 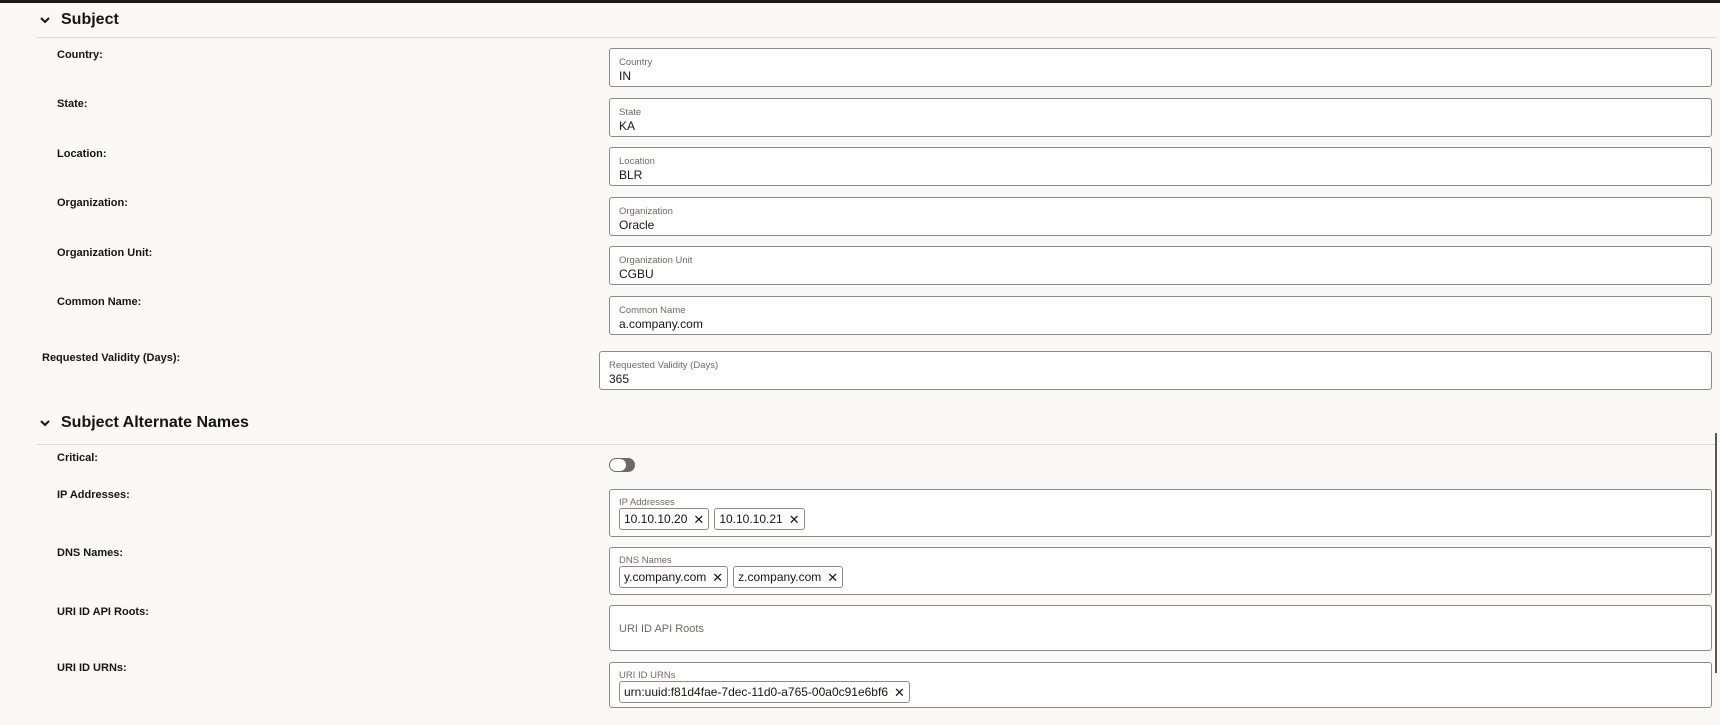 I want to click on scrollbar, so click(x=1716, y=553).